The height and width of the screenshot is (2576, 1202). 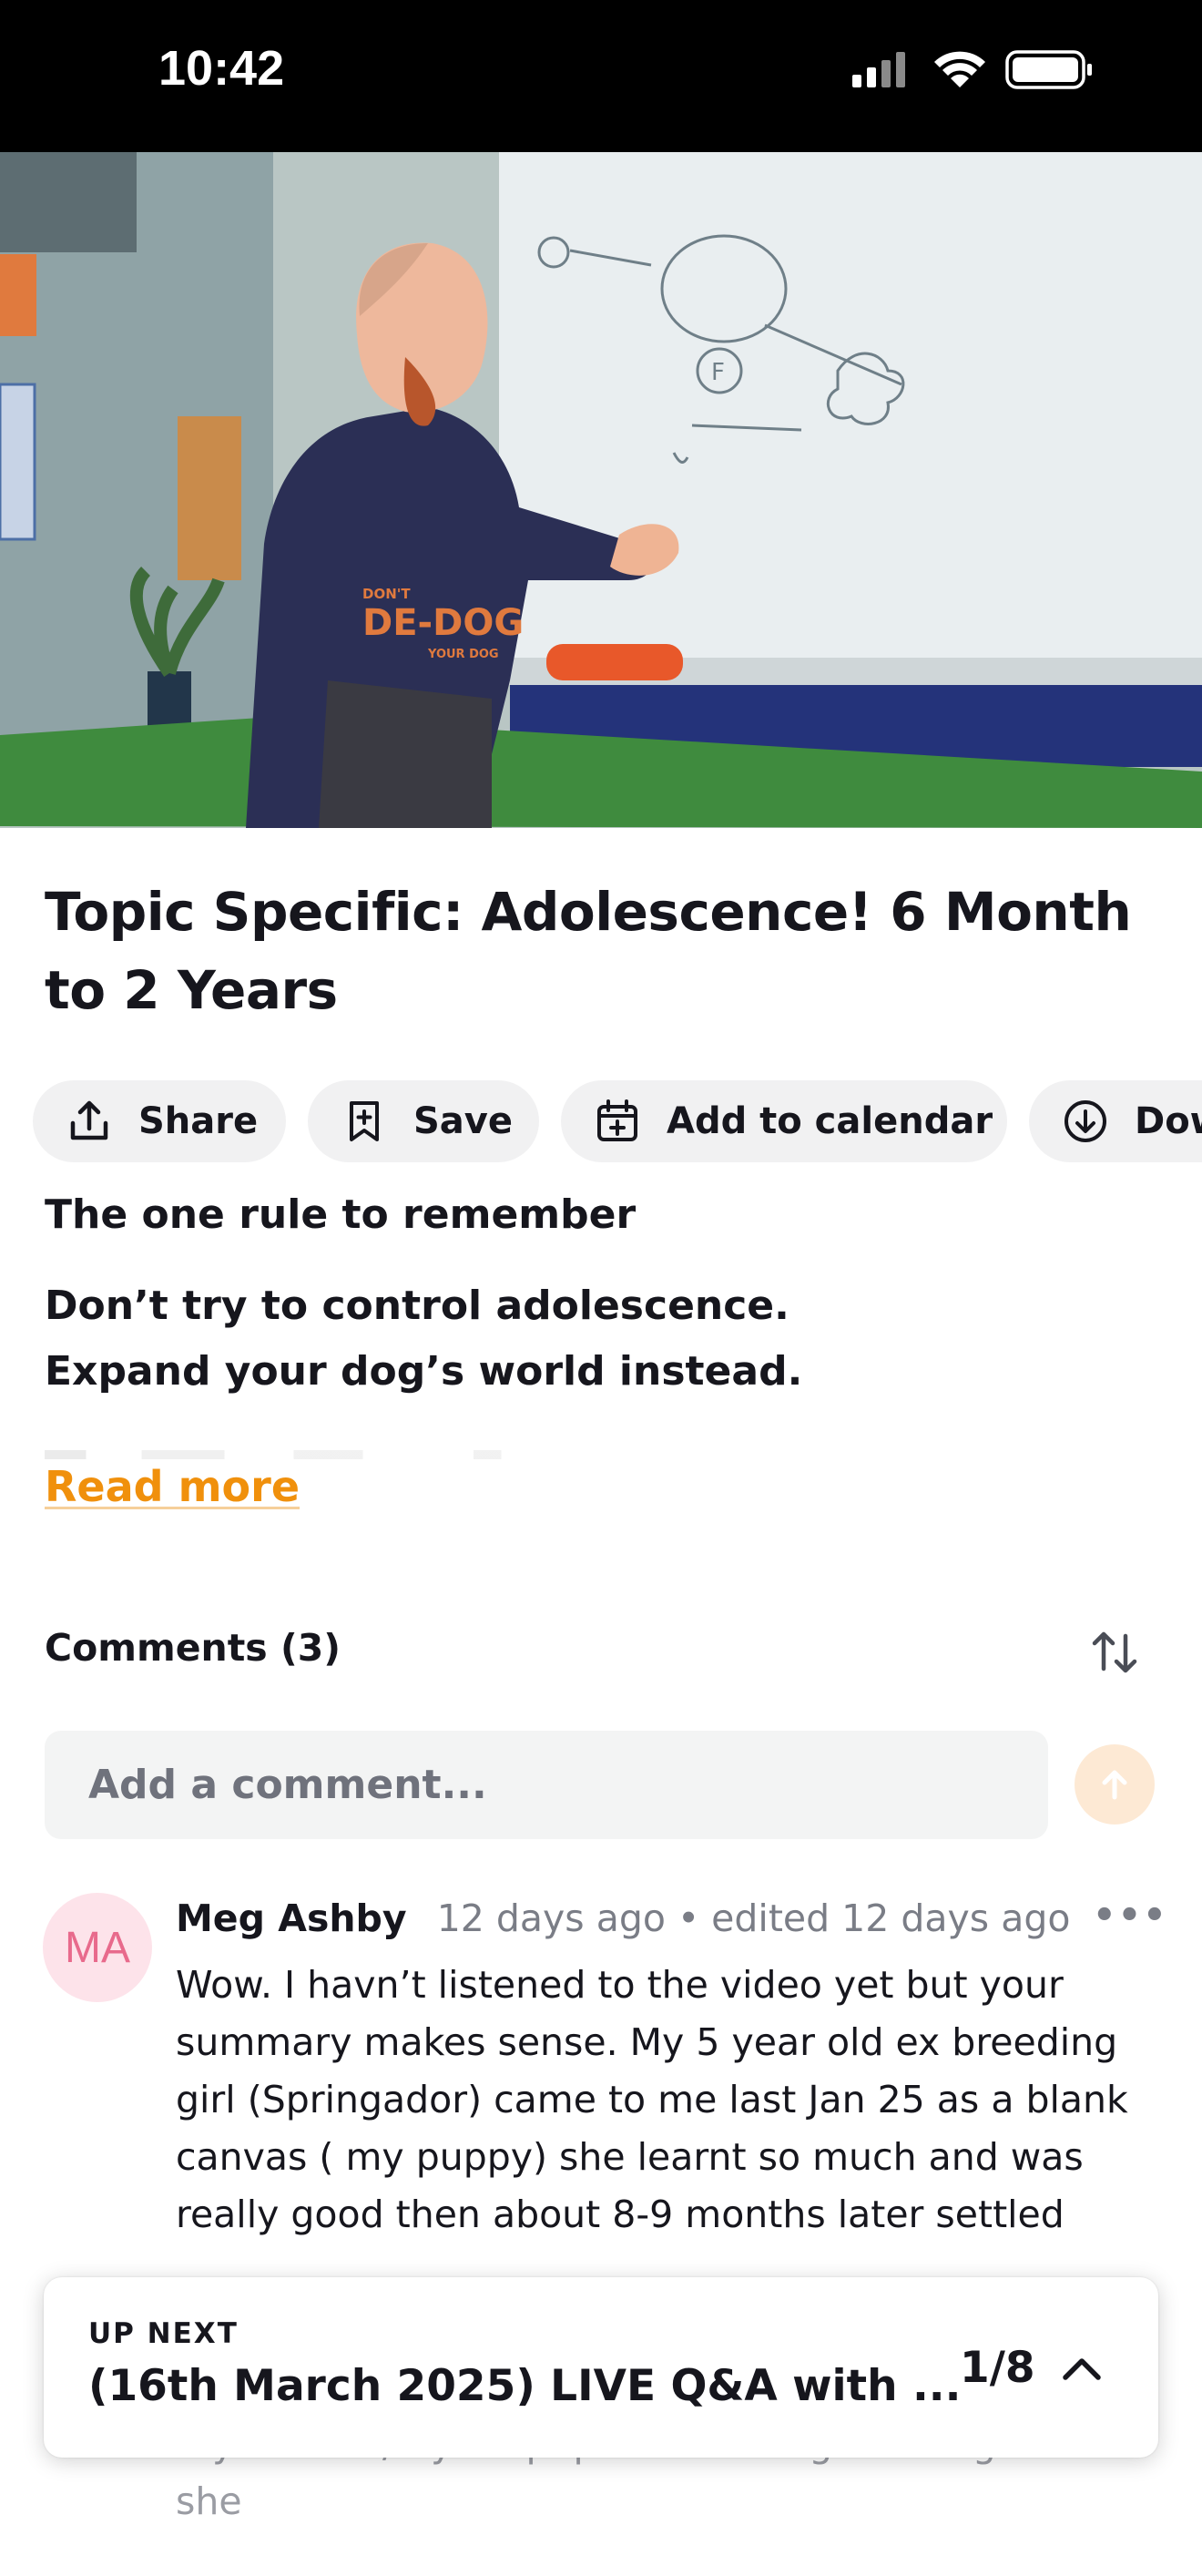 I want to click on chevron-up-icon, so click(x=1081, y=2368).